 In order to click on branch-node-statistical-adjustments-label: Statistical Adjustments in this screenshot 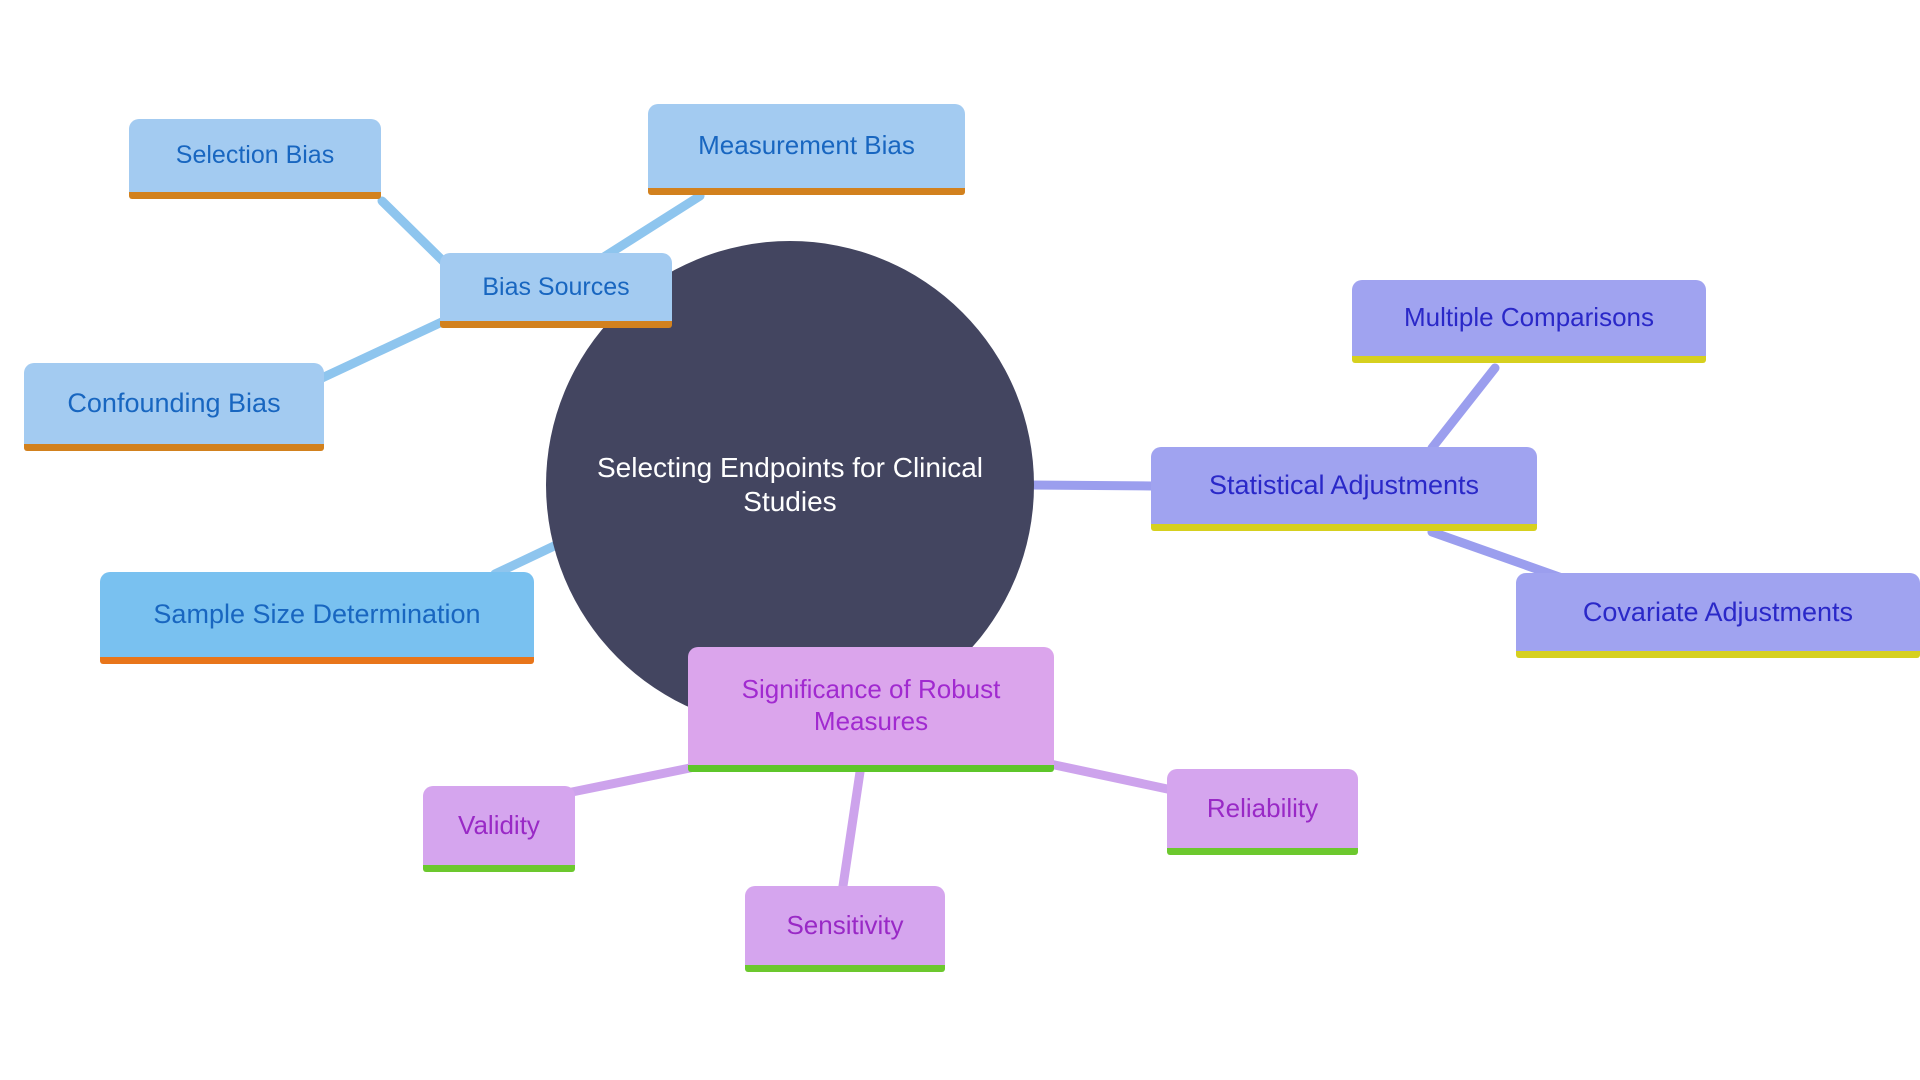, I will do `click(1344, 485)`.